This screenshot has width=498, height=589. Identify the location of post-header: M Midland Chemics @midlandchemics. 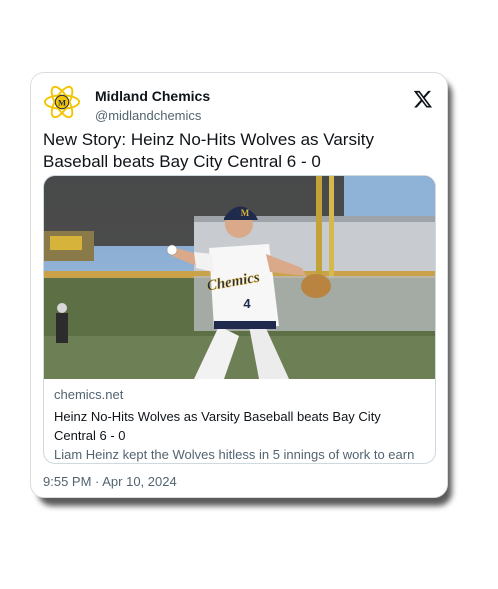
(239, 105).